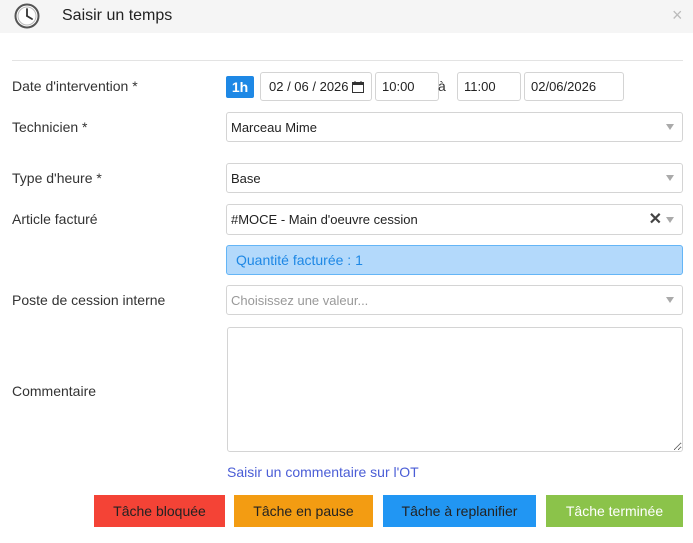 This screenshot has width=693, height=543. What do you see at coordinates (398, 86) in the screenshot?
I see `start-time-value: 10:00` at bounding box center [398, 86].